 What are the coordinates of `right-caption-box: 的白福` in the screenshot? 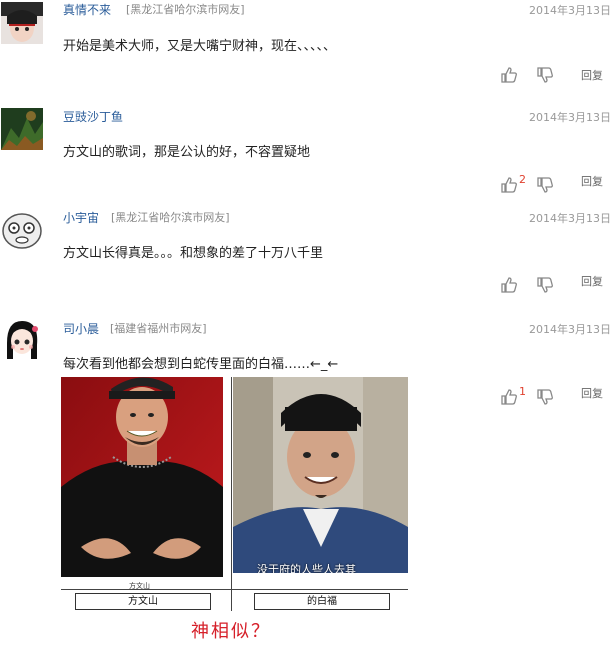 It's located at (322, 601).